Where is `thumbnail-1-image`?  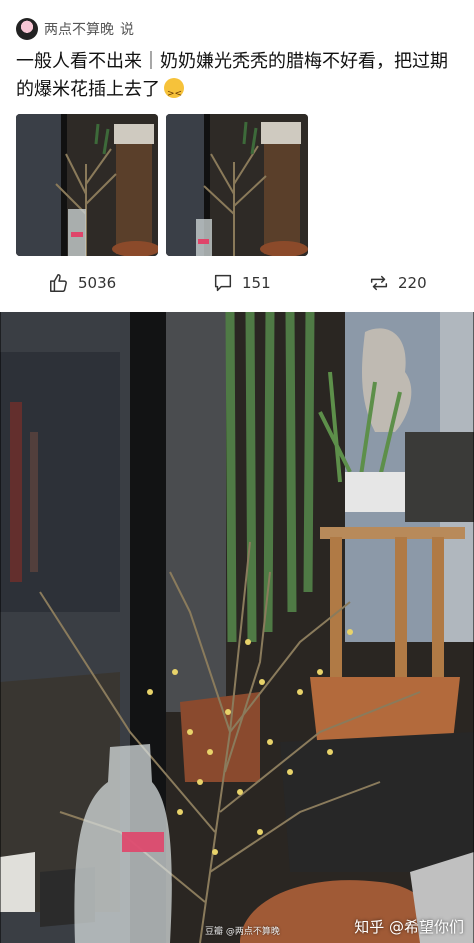 thumbnail-1-image is located at coordinates (87, 185).